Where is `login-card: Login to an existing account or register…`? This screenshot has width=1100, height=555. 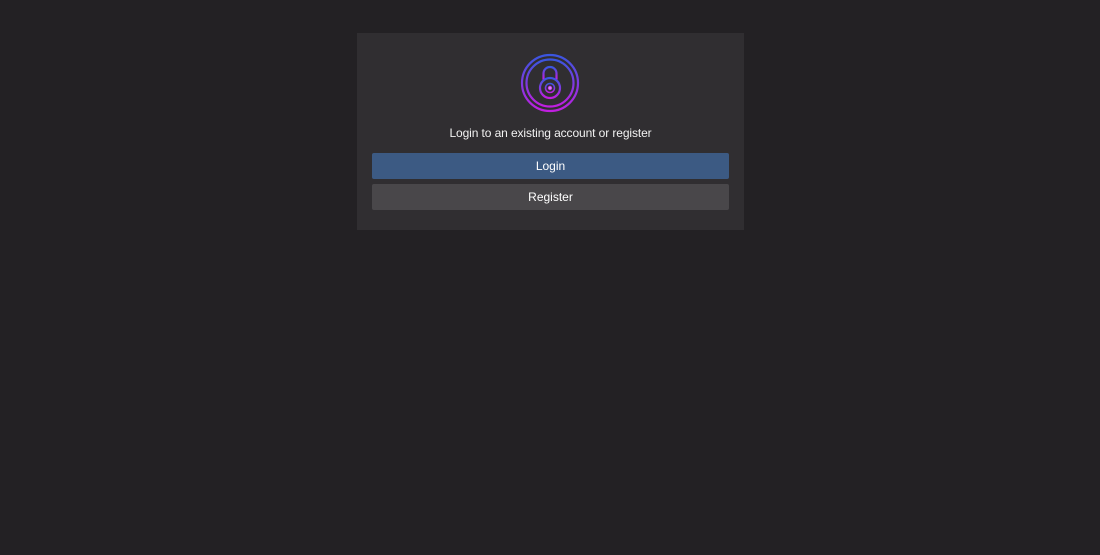
login-card: Login to an existing account or register… is located at coordinates (550, 131).